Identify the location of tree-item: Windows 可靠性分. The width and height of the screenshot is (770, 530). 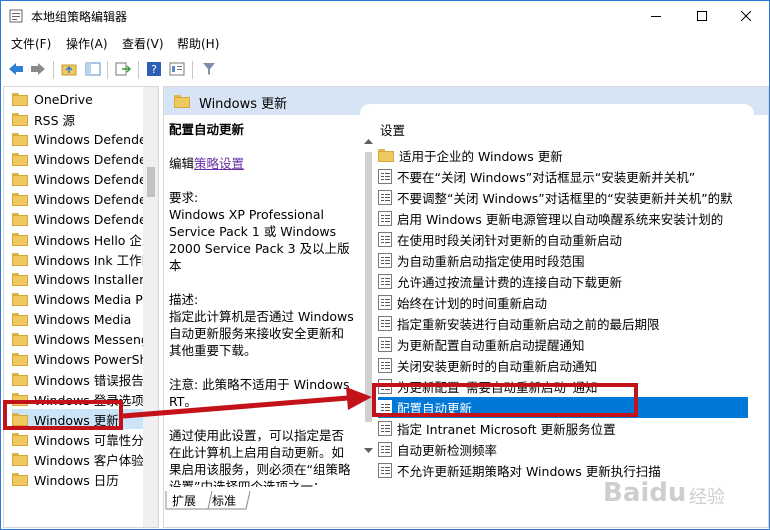
(82, 439).